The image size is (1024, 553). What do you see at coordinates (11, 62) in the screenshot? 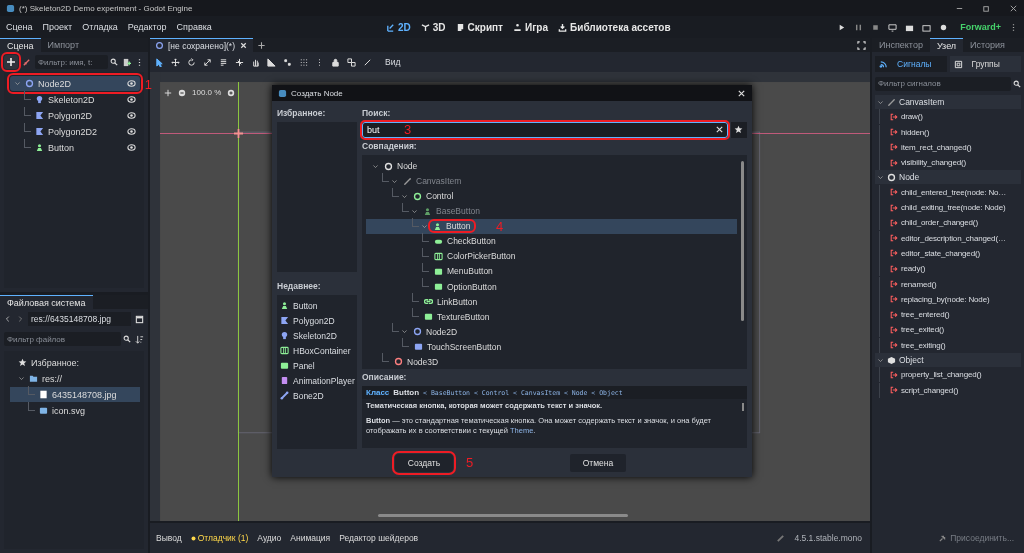
I see `add-node-button` at bounding box center [11, 62].